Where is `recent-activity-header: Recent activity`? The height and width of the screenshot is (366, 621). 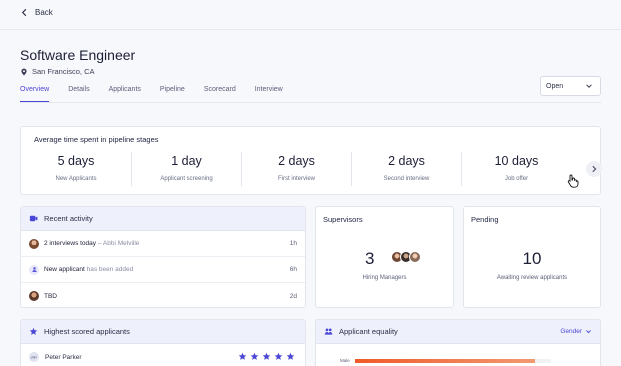 recent-activity-header: Recent activity is located at coordinates (163, 219).